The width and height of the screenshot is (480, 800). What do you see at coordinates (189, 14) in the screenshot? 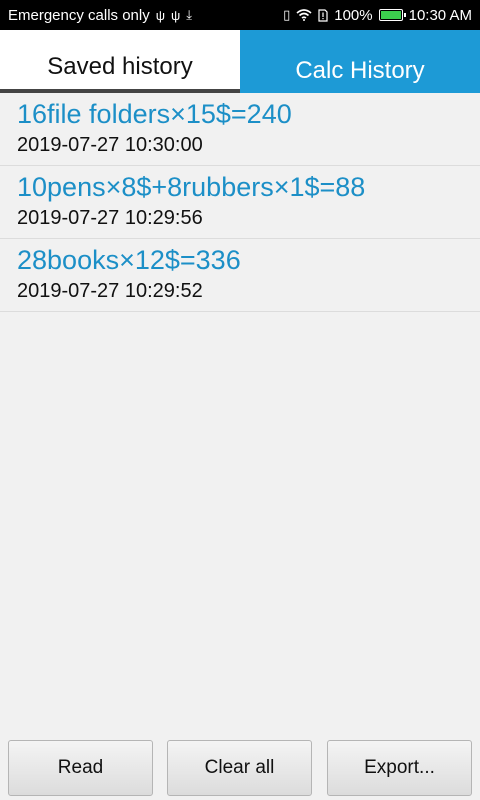
I see `download-icon: ⤓` at bounding box center [189, 14].